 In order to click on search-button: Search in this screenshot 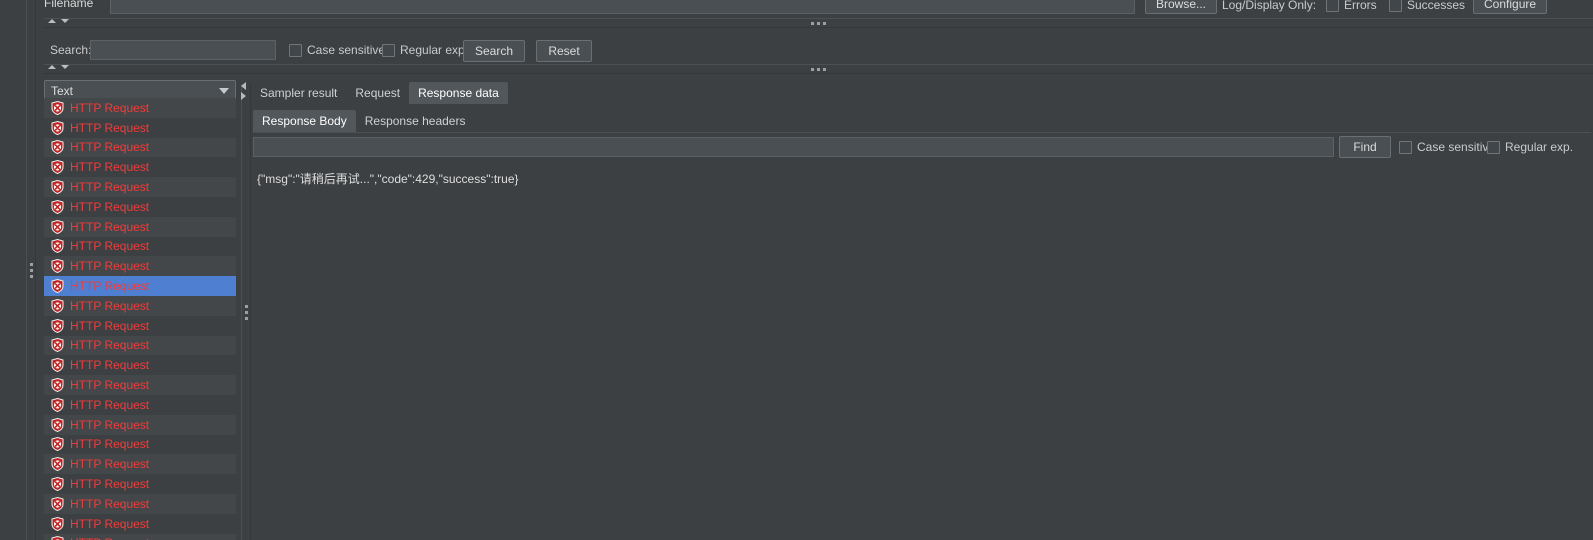, I will do `click(494, 51)`.